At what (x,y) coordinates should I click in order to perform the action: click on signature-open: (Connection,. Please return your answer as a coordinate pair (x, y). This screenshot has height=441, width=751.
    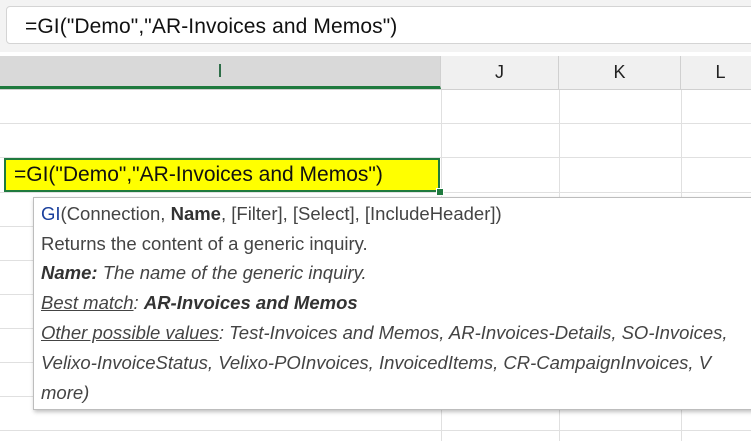
    Looking at the image, I should click on (115, 213).